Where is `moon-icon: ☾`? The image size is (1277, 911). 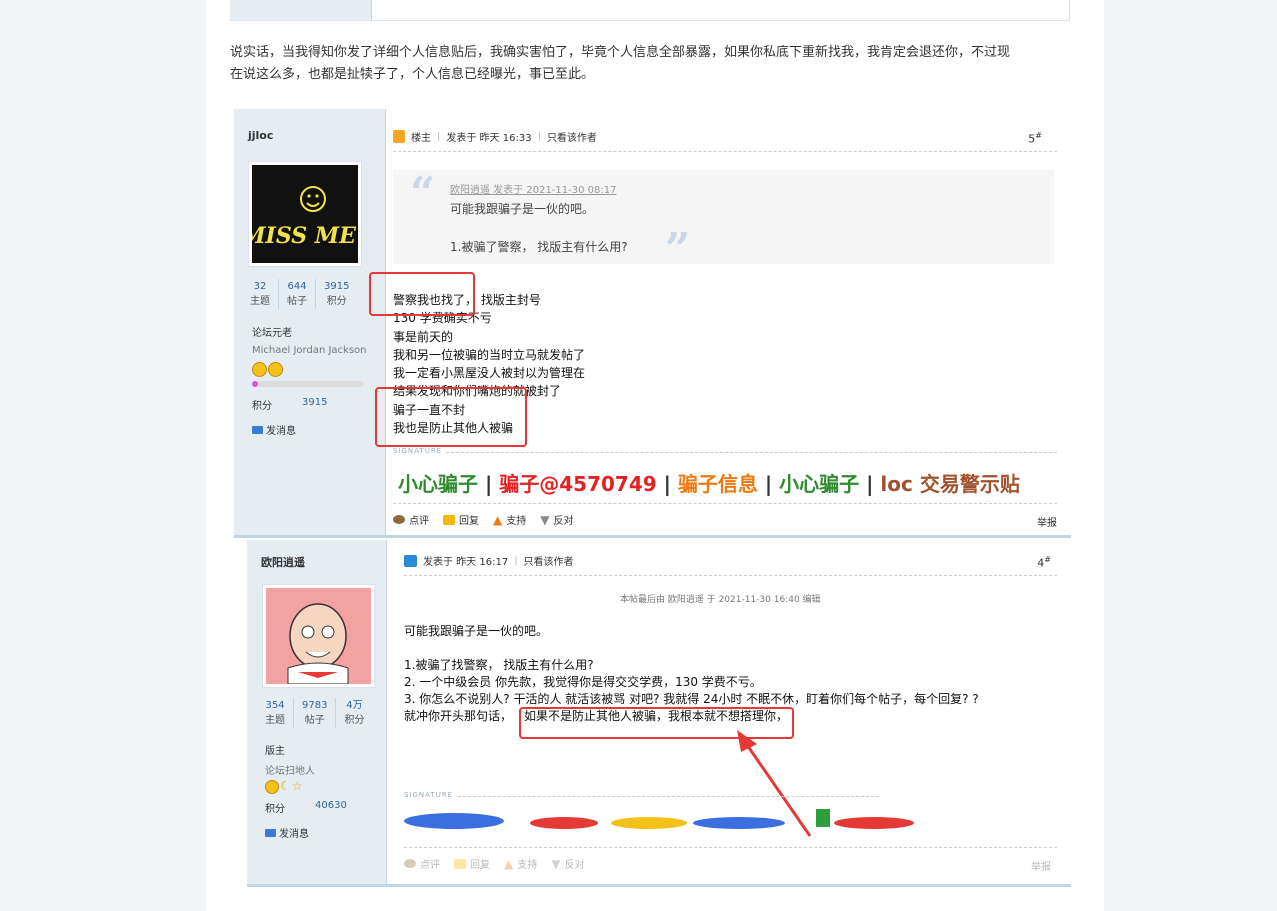 moon-icon: ☾ is located at coordinates (285, 786).